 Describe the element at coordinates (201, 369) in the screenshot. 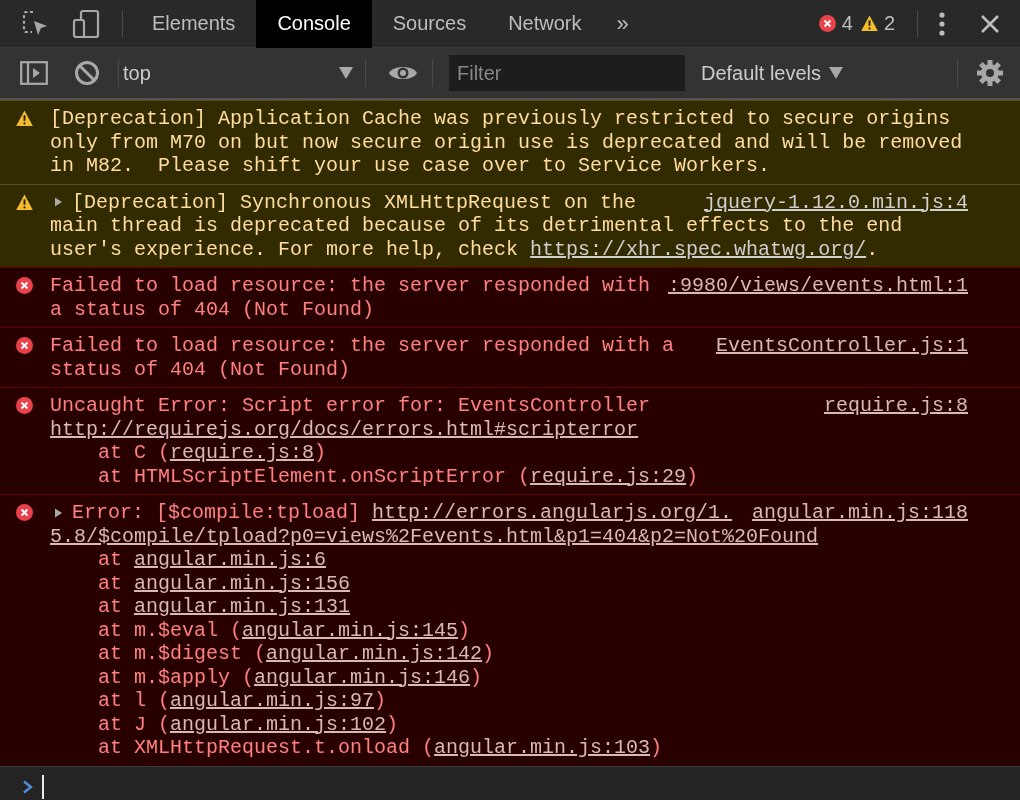

I see `message-text: status of 404 (Not Found)` at that location.